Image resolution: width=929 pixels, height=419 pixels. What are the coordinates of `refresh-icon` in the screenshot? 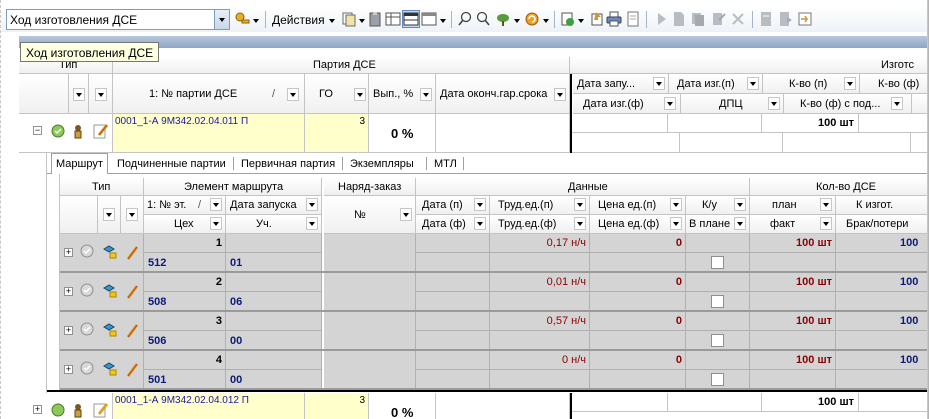 It's located at (532, 19).